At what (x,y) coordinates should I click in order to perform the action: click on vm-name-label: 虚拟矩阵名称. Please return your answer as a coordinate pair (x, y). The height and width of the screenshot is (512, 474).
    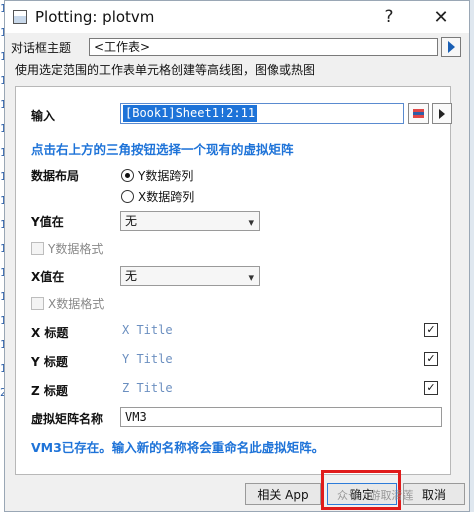
    Looking at the image, I should click on (67, 419).